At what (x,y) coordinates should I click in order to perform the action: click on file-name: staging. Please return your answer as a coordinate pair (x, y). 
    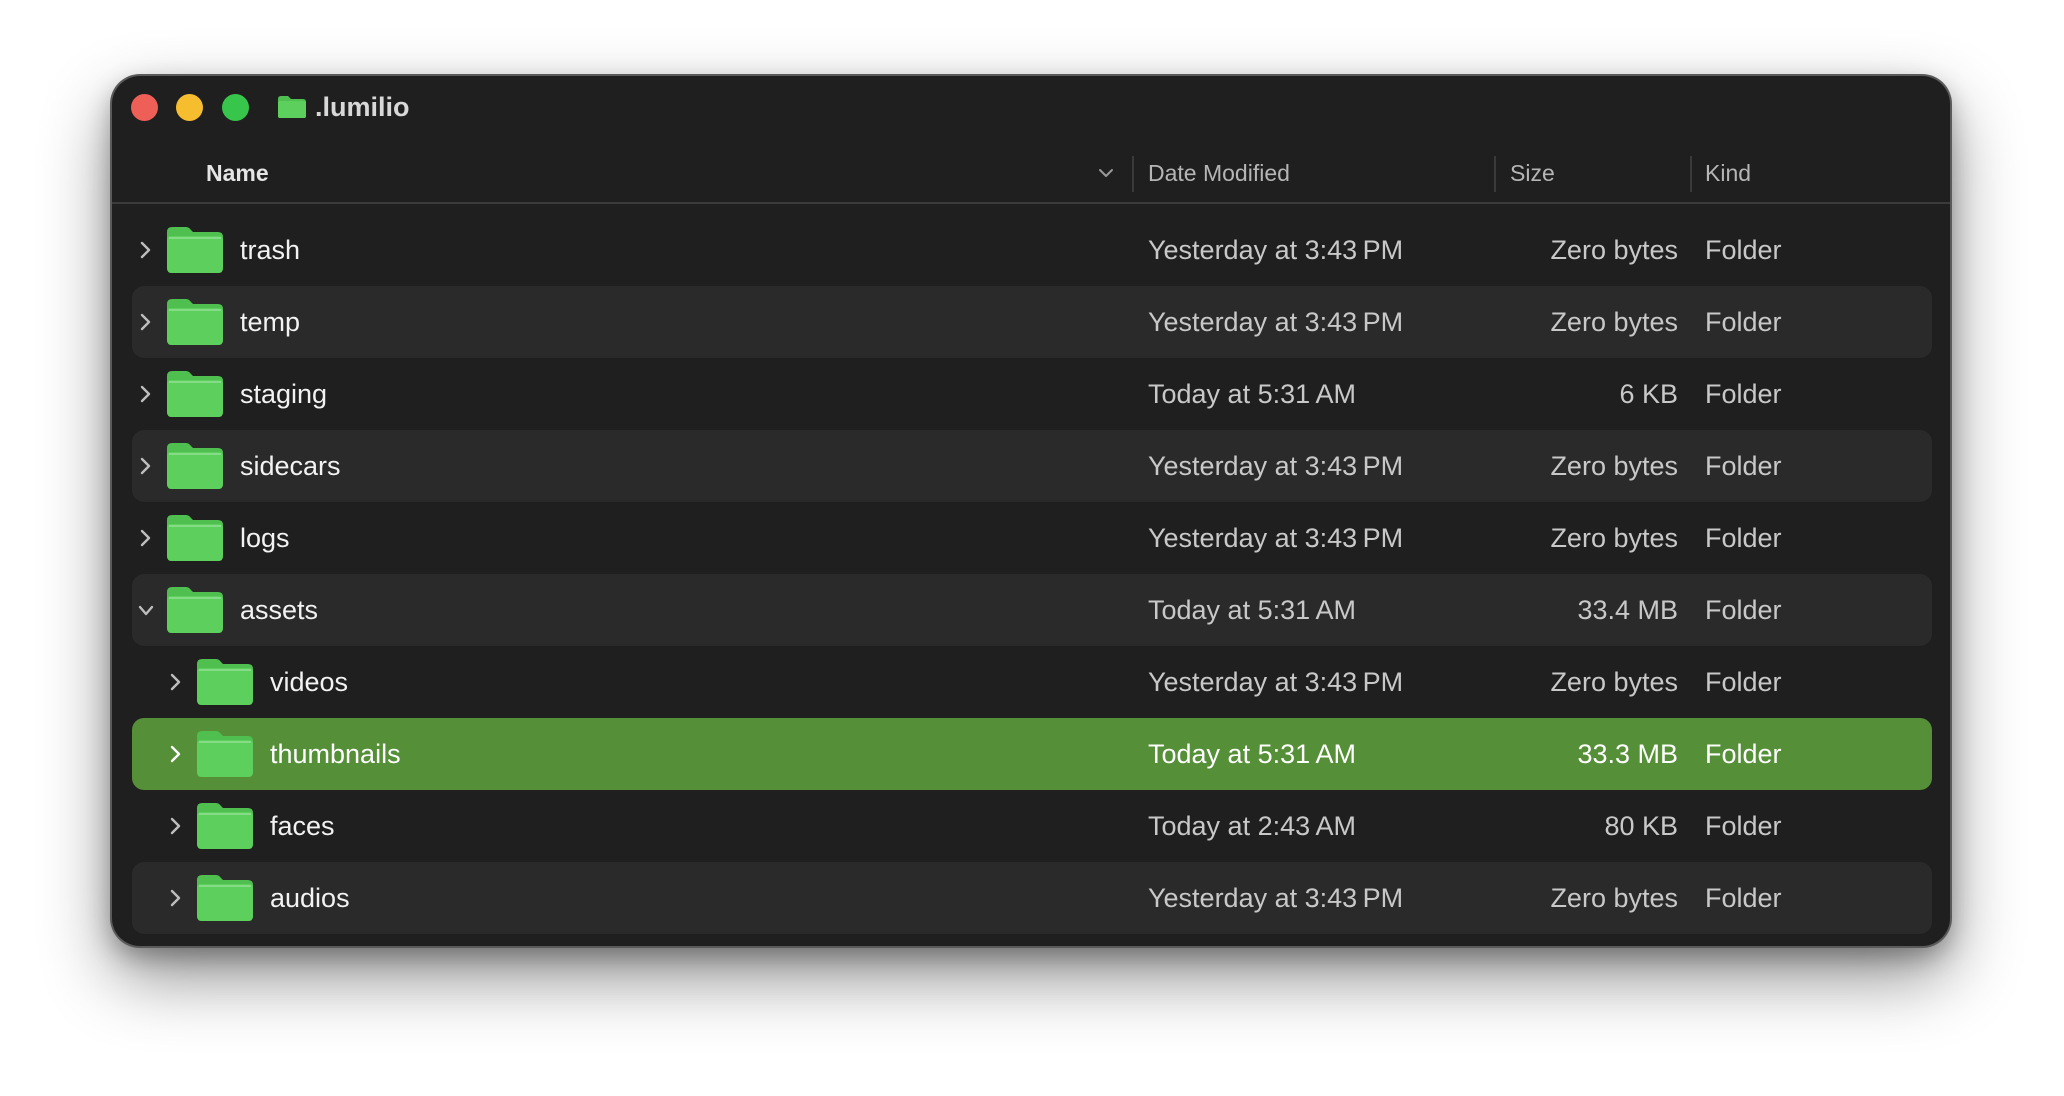
    Looking at the image, I should click on (284, 394).